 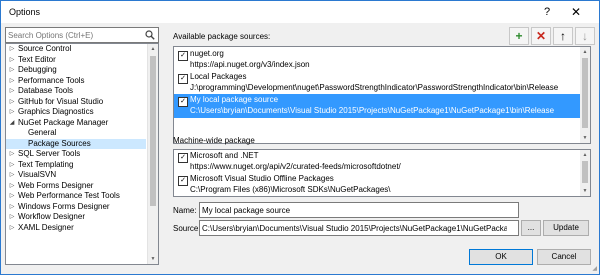 I want to click on source-field, so click(x=359, y=228).